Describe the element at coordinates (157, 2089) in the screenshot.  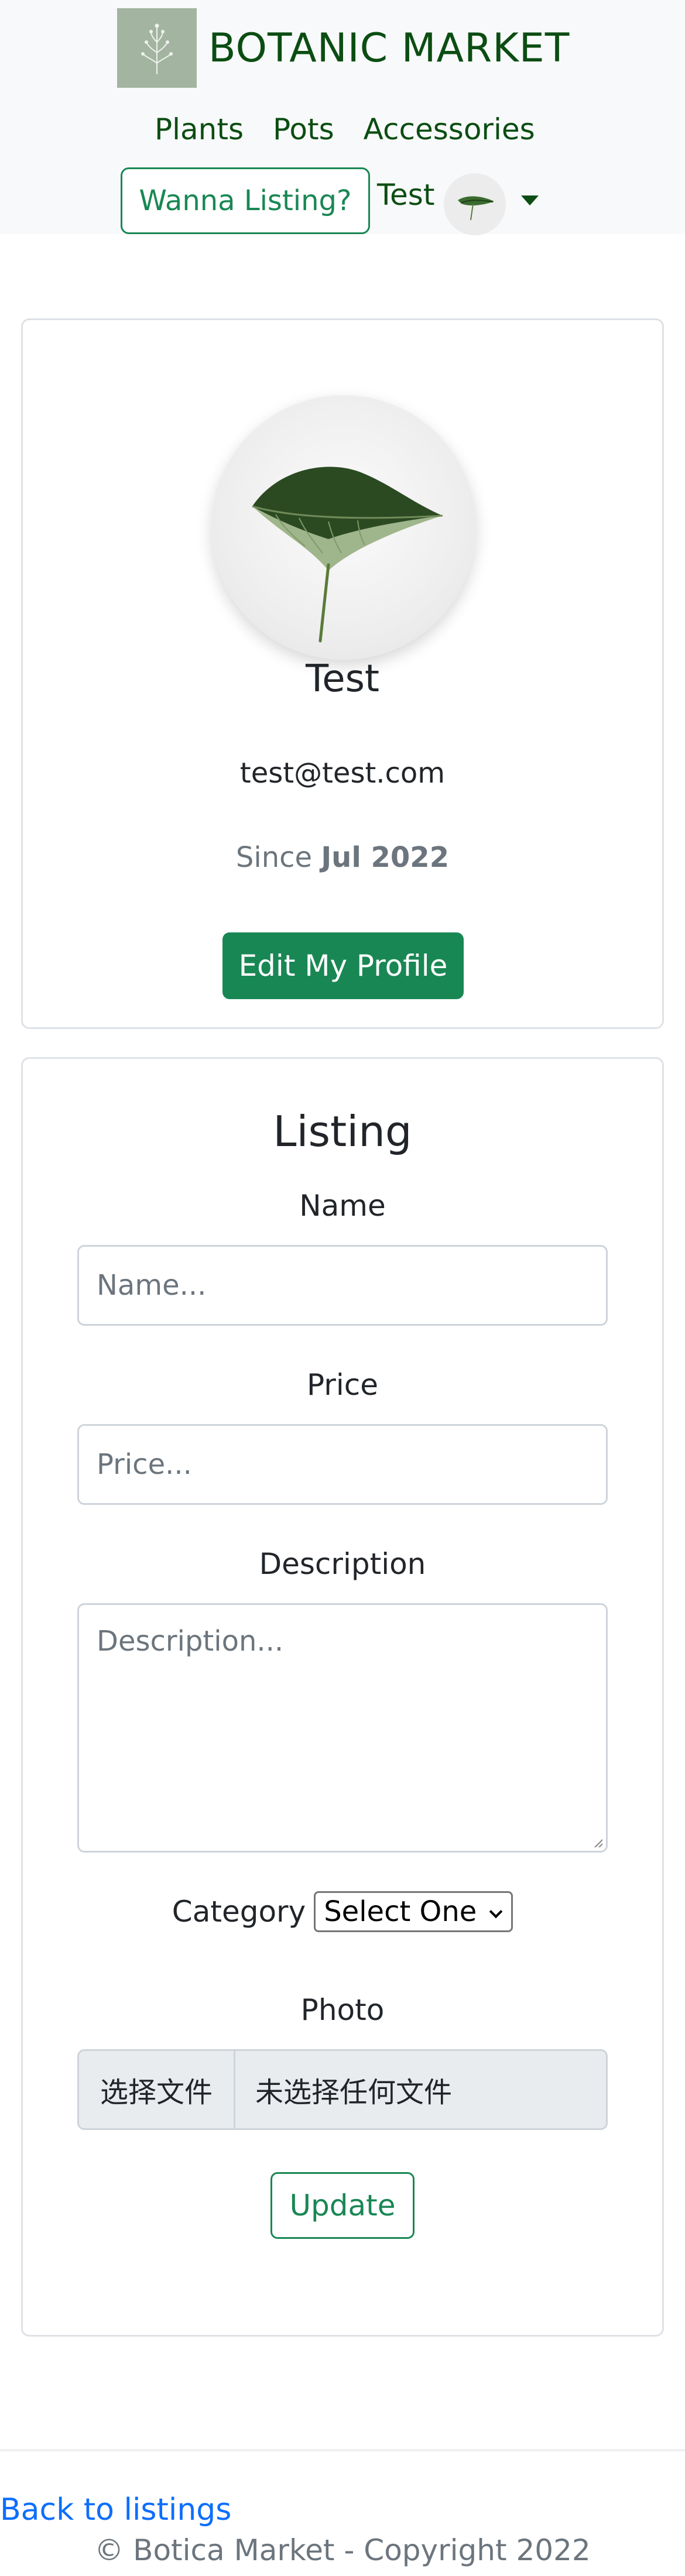
I see `choose-file-button: 选择文件` at that location.